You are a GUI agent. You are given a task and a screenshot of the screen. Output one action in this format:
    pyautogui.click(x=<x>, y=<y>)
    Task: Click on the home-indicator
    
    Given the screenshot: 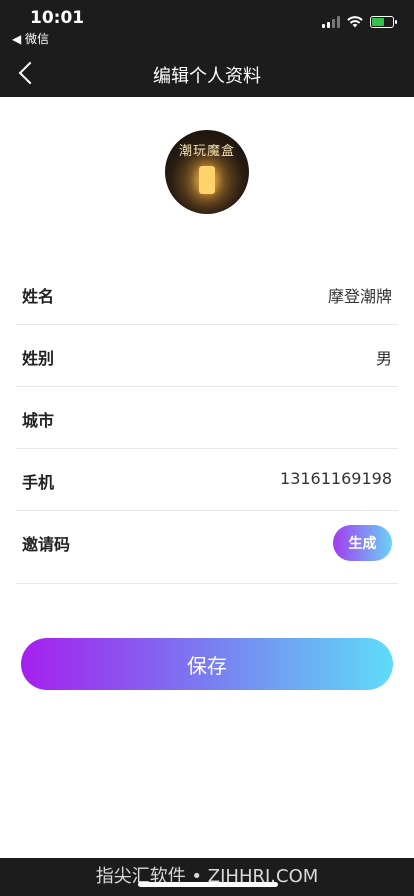 What is the action you would take?
    pyautogui.click(x=208, y=884)
    